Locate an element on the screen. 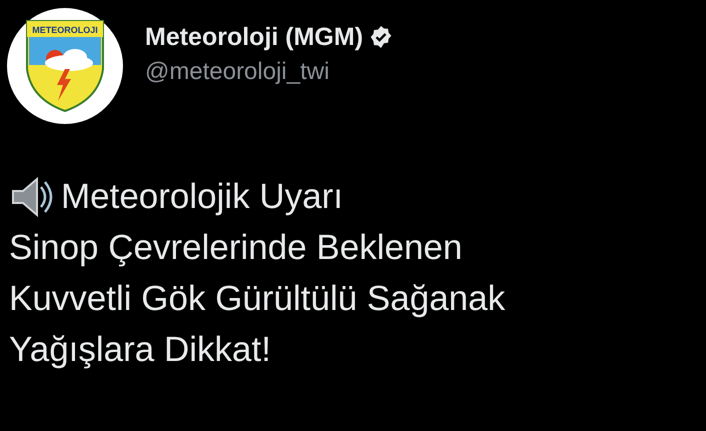 This screenshot has height=431, width=706. account-name: Meteoroloji (MGM) is located at coordinates (254, 37).